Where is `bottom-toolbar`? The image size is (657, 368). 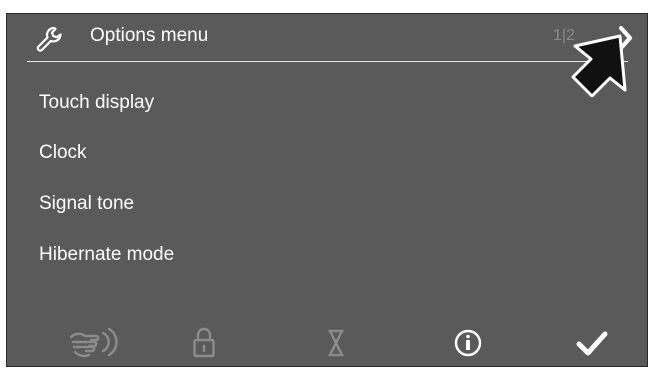
bottom-toolbar is located at coordinates (327, 343).